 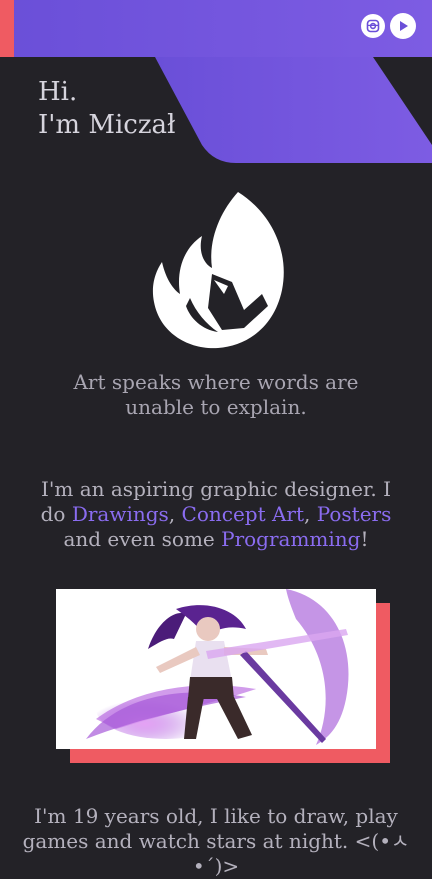 What do you see at coordinates (120, 514) in the screenshot?
I see `drawings-link: Drawings` at bounding box center [120, 514].